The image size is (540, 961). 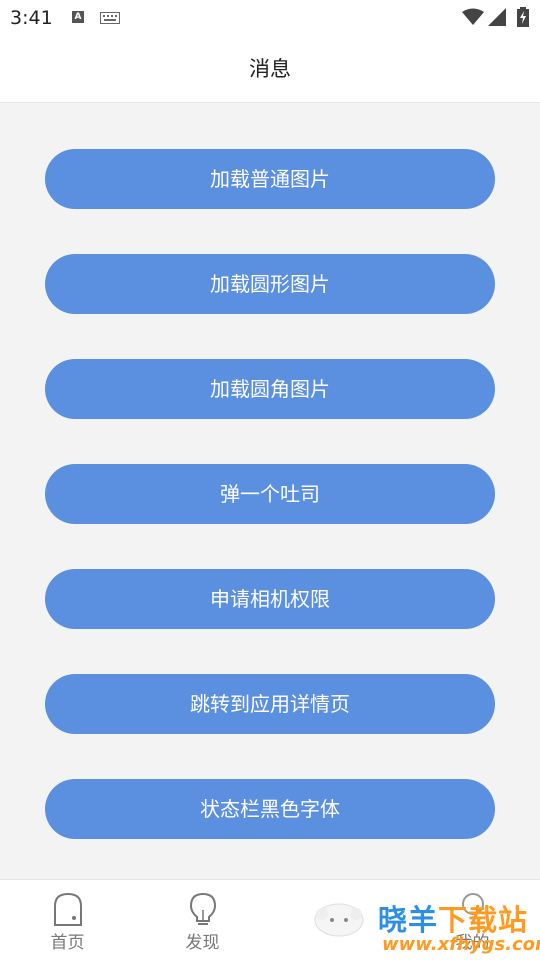 What do you see at coordinates (523, 17) in the screenshot?
I see `battery-icon` at bounding box center [523, 17].